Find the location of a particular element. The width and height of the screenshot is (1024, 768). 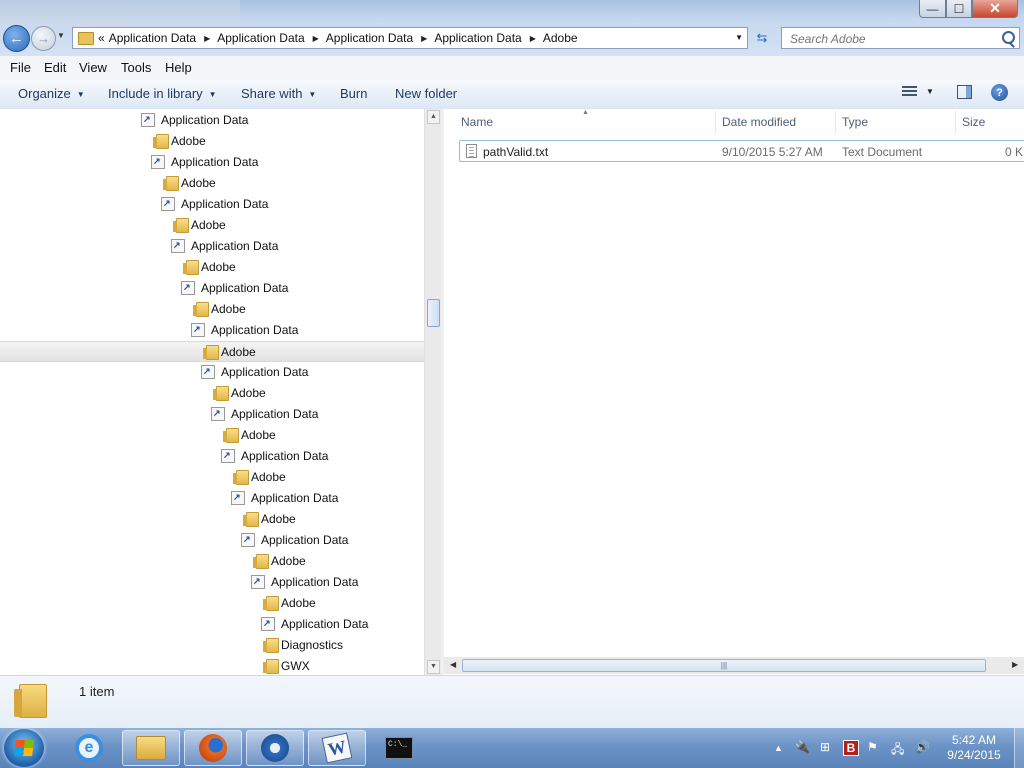

search-box is located at coordinates (900, 38).